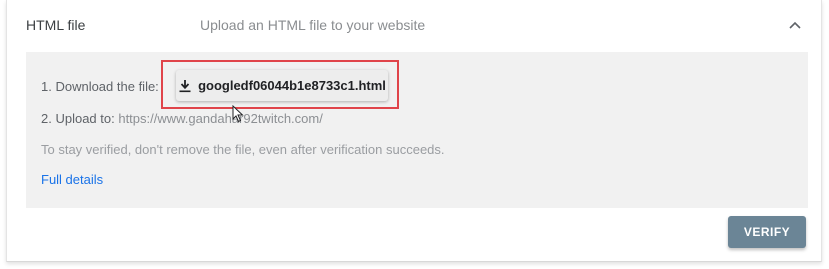  Describe the element at coordinates (292, 85) in the screenshot. I see `file-name: googledf06044b1e8733c1.html` at that location.